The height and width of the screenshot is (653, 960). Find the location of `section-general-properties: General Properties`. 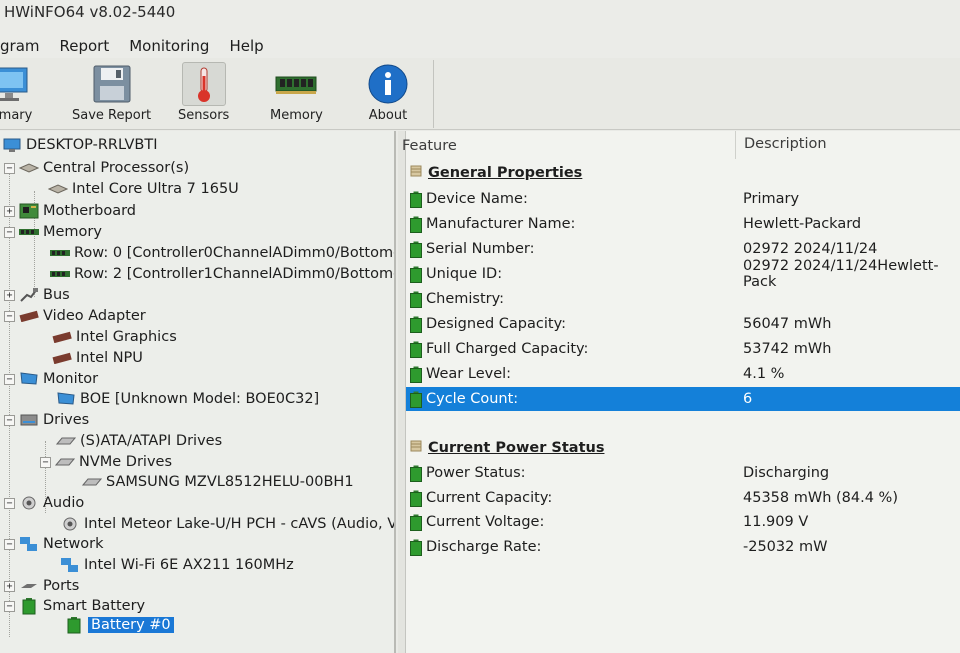

section-general-properties: General Properties is located at coordinates (683, 173).